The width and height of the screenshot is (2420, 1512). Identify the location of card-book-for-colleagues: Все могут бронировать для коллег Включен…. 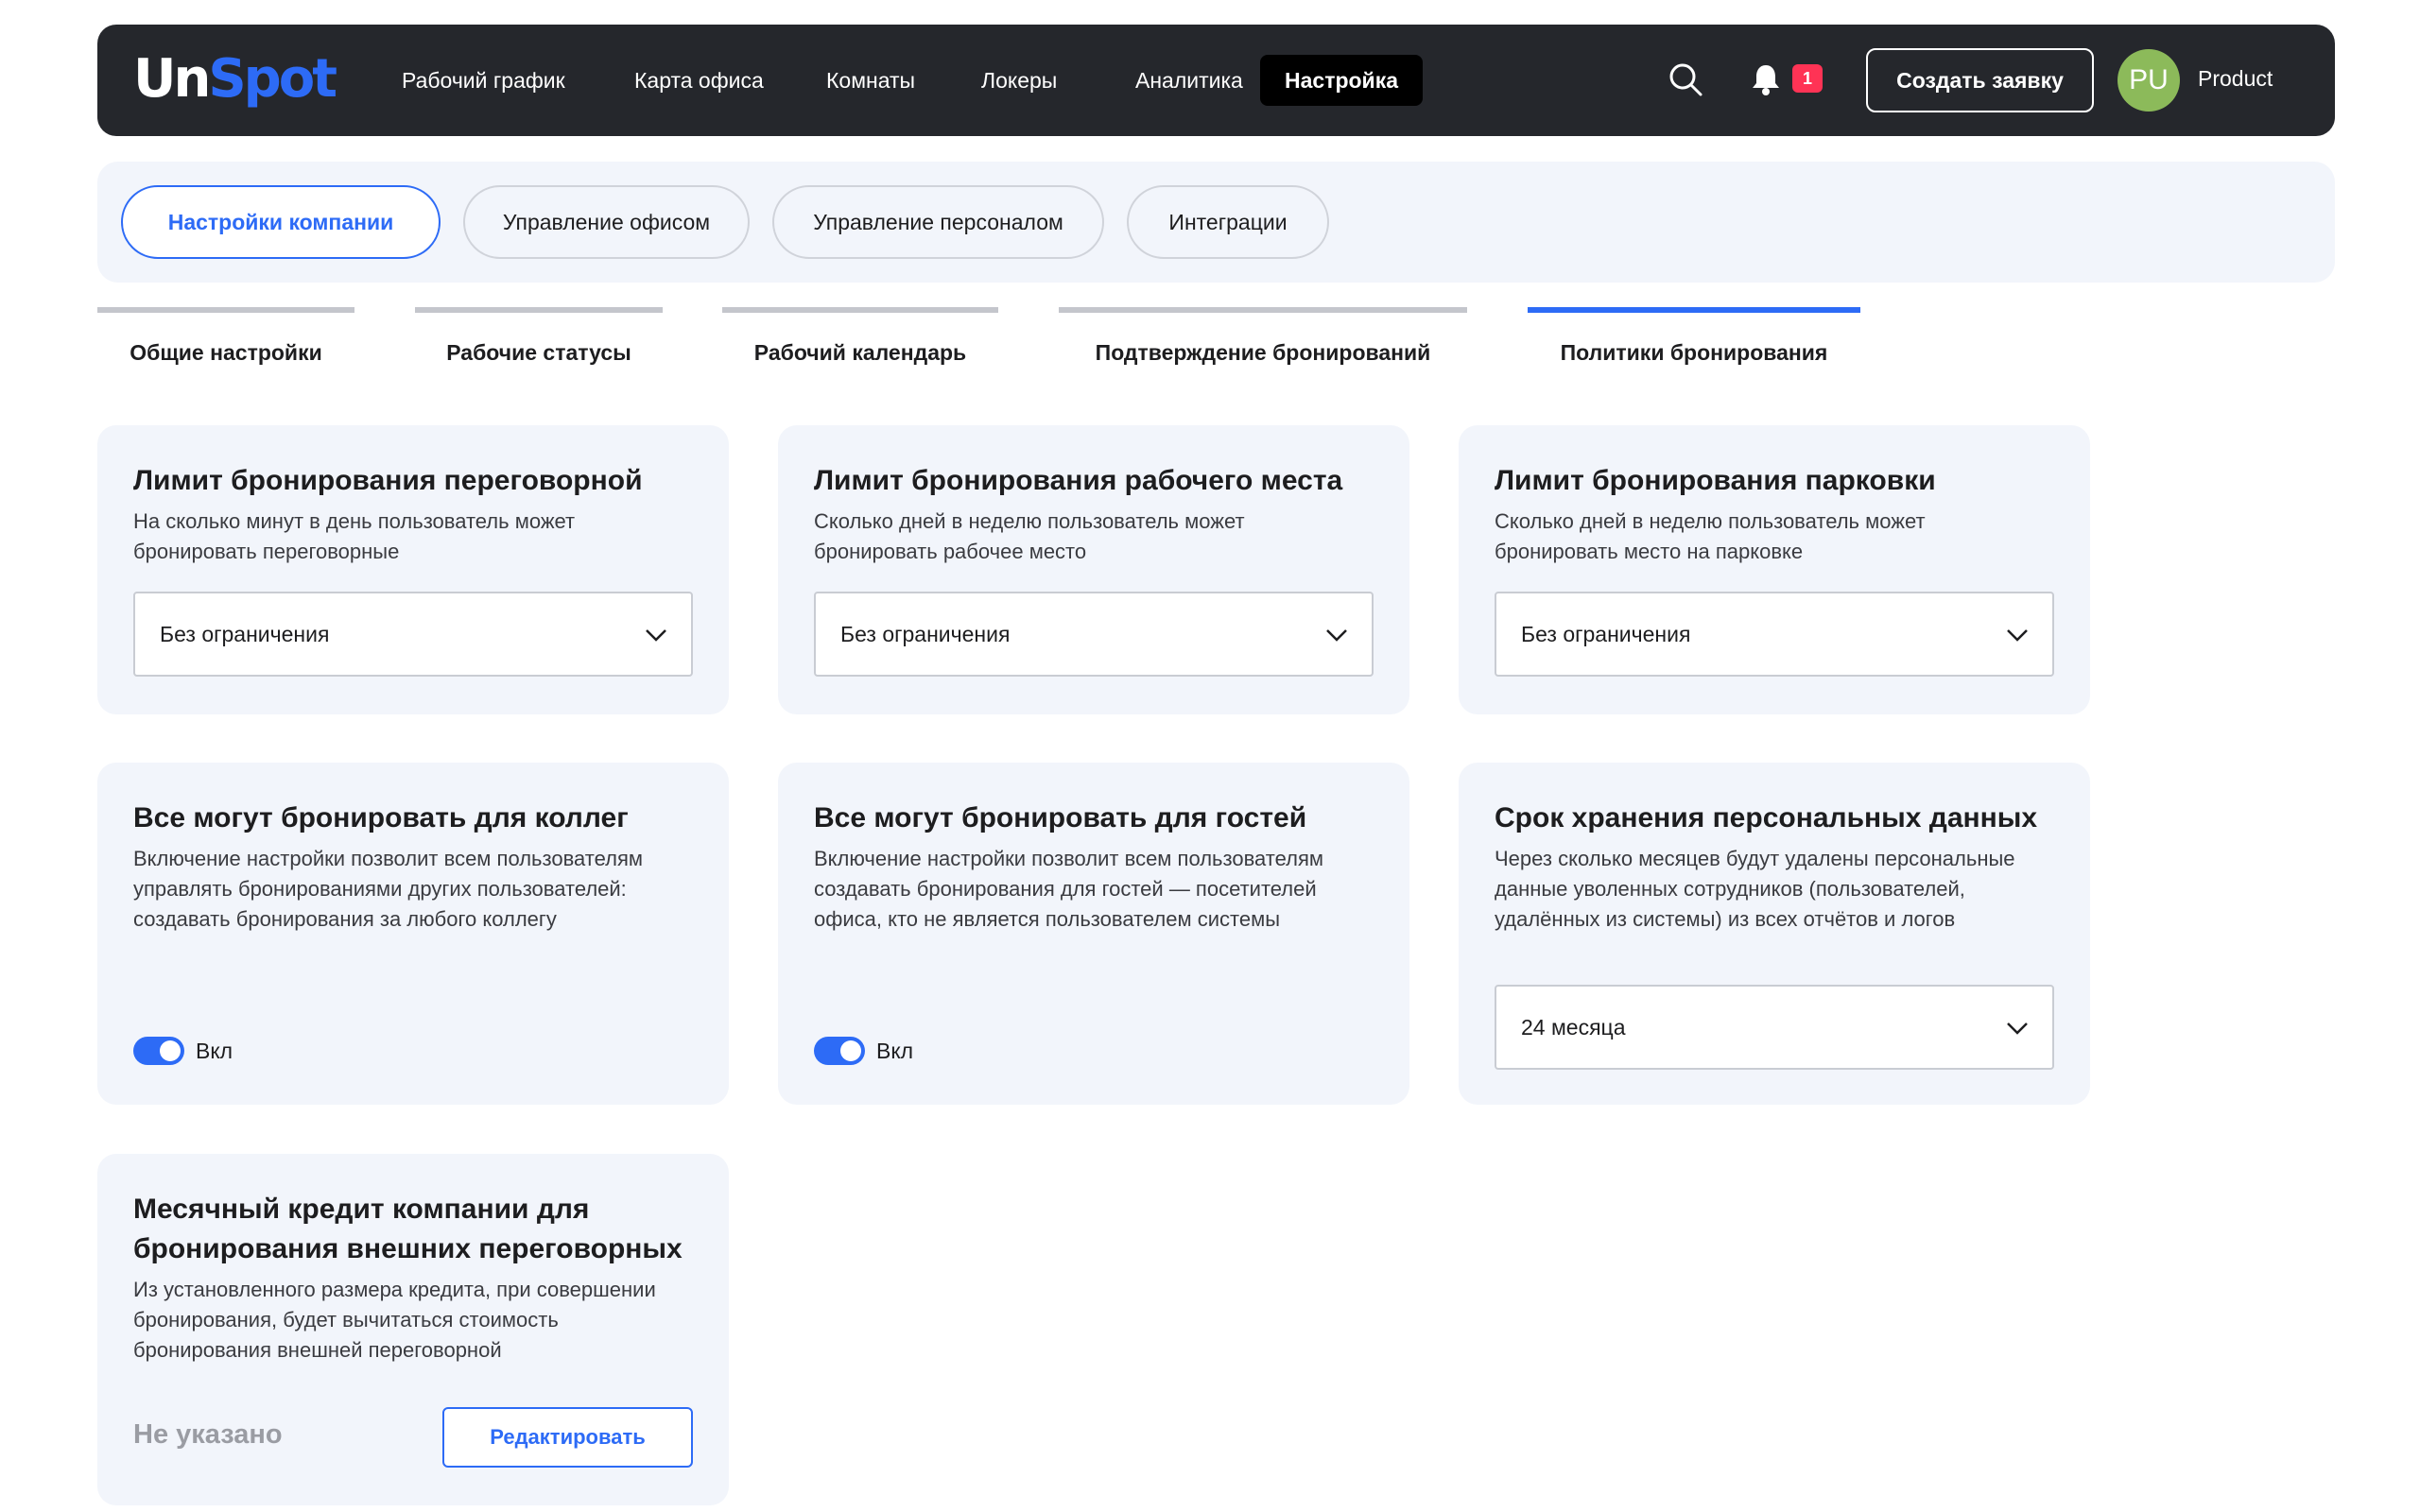
(413, 934).